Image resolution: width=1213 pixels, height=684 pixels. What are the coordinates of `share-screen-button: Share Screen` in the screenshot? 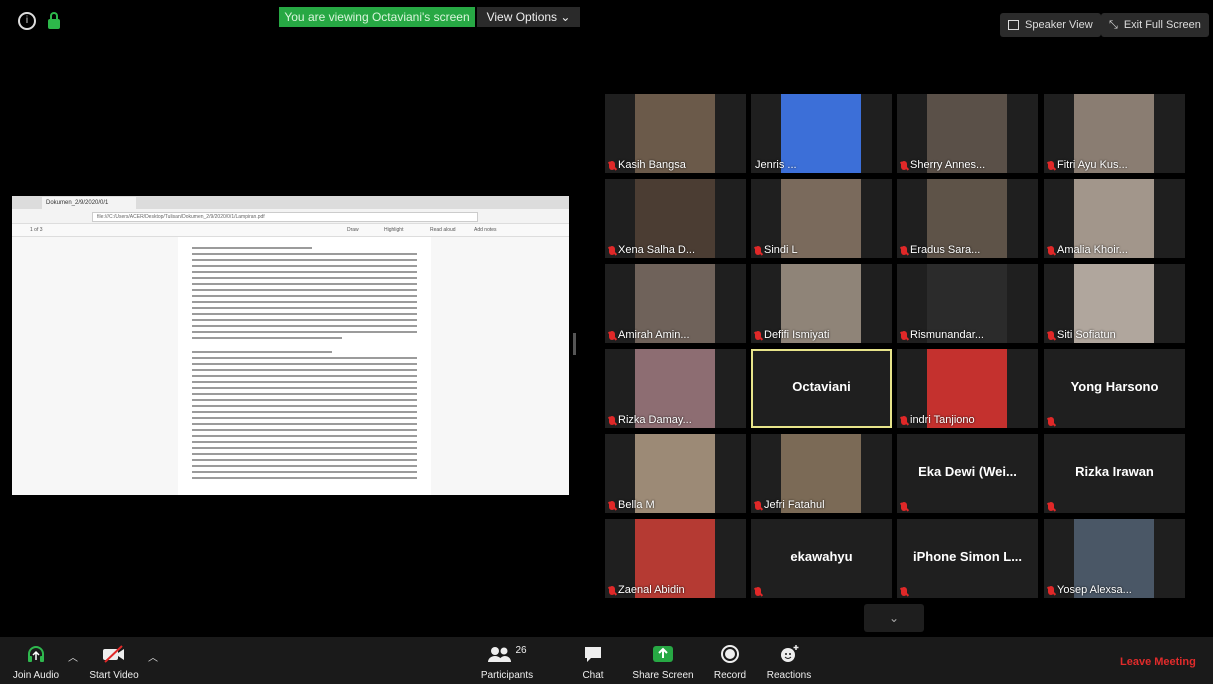 It's located at (663, 662).